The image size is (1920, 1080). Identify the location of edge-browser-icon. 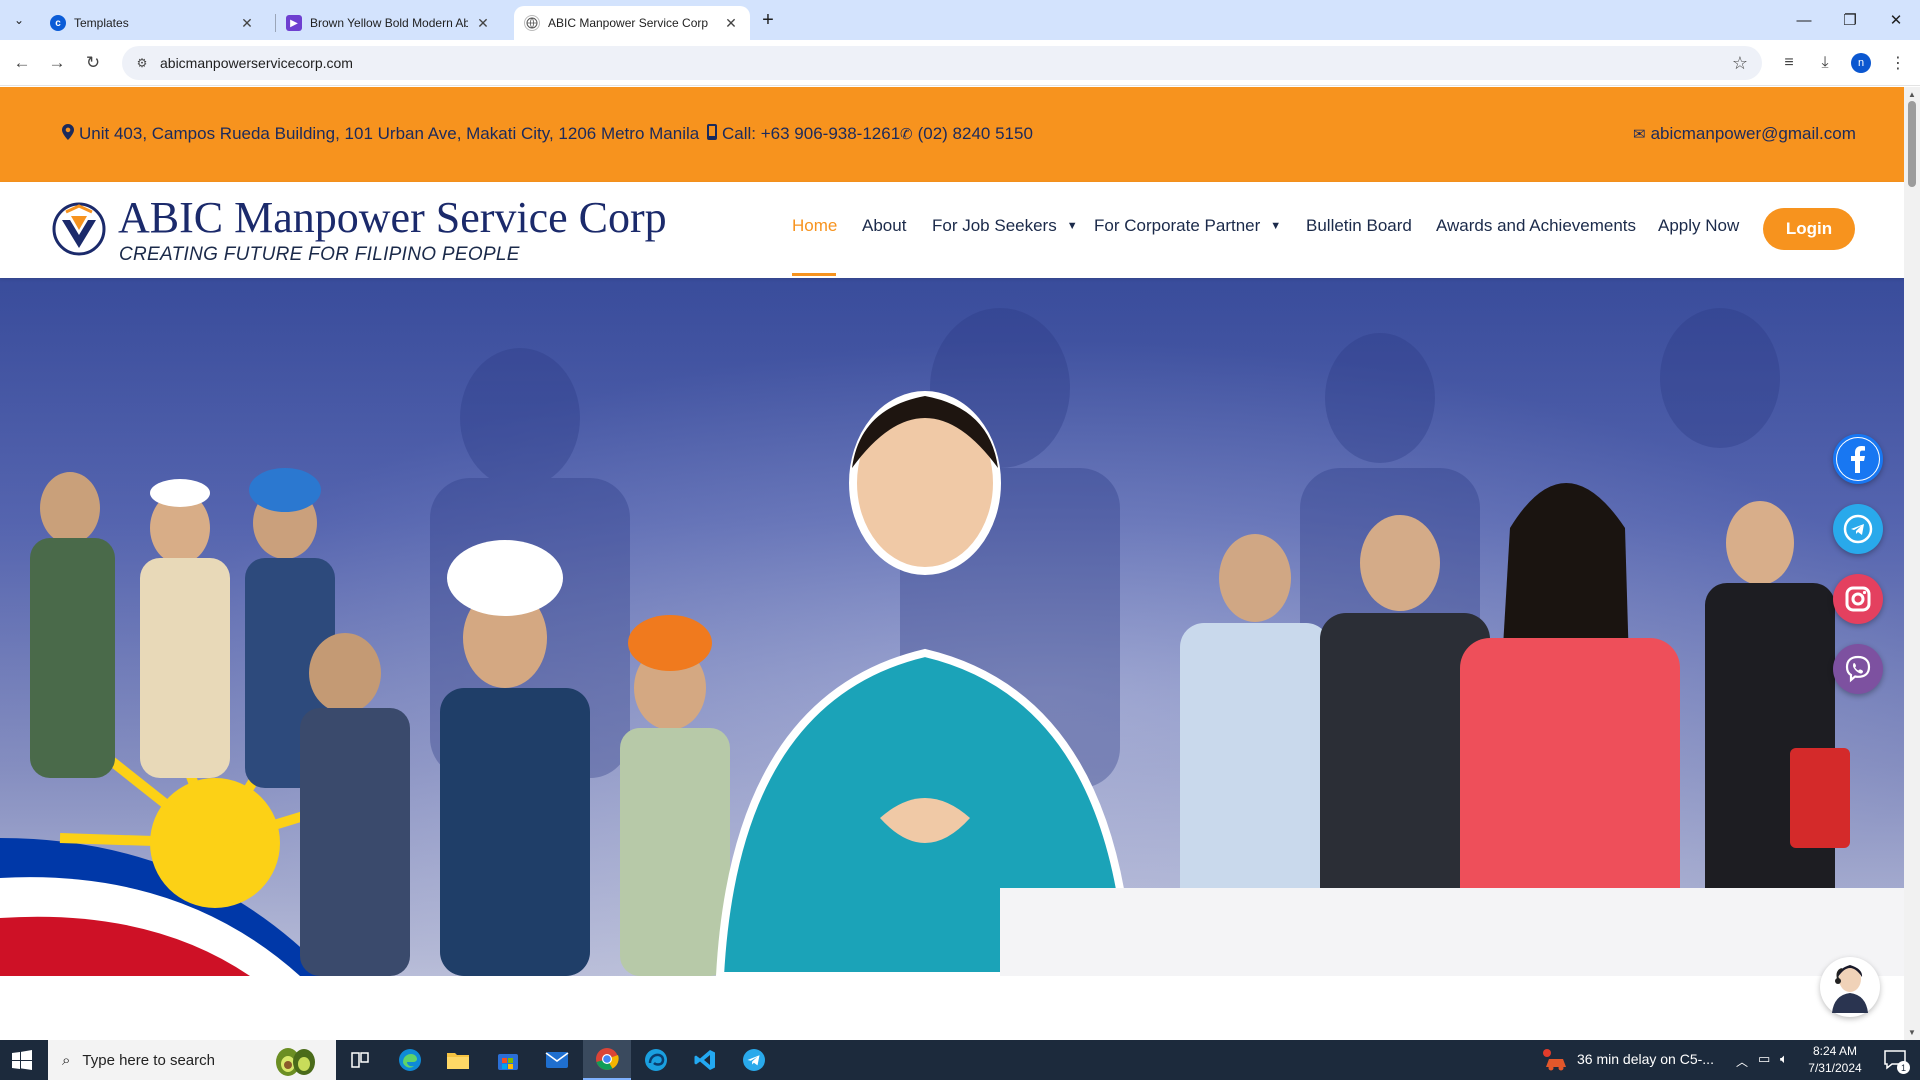
(410, 1060).